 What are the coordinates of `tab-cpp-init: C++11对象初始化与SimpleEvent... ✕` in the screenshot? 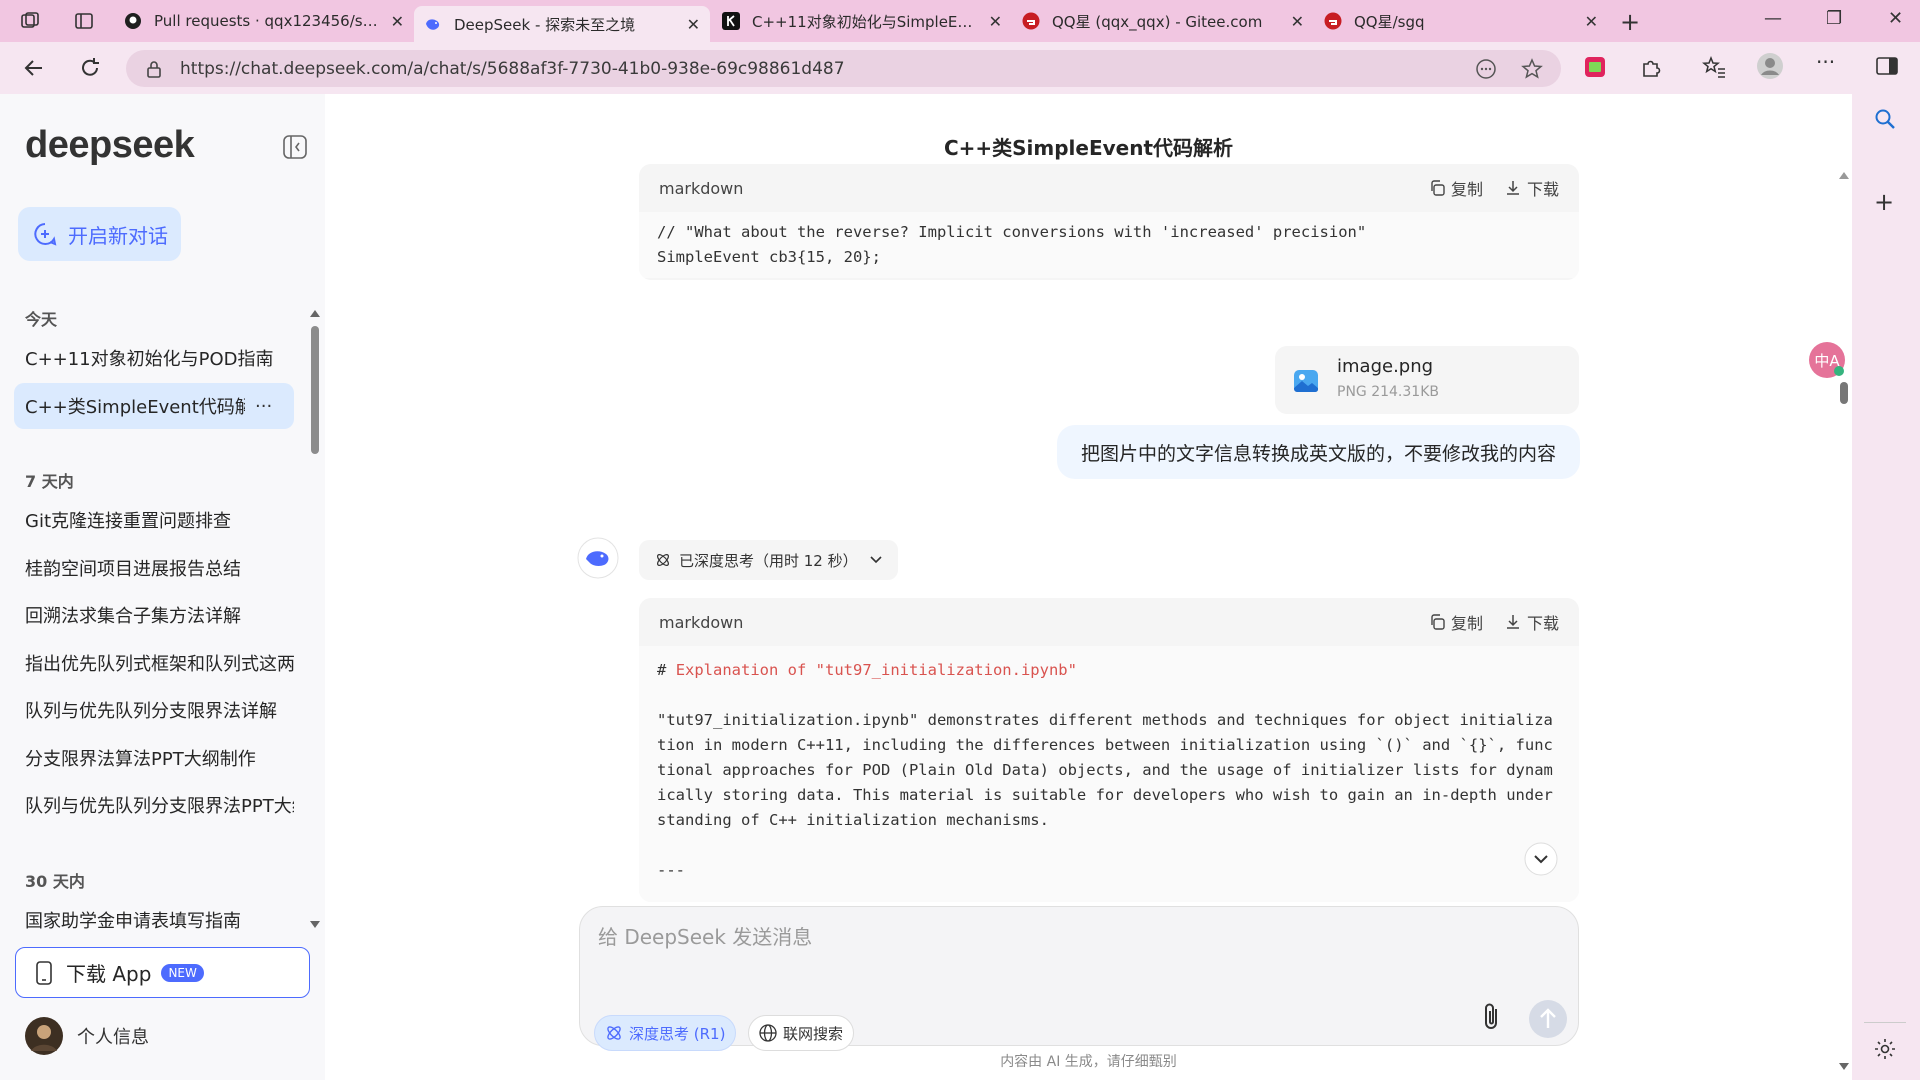 It's located at (862, 21).